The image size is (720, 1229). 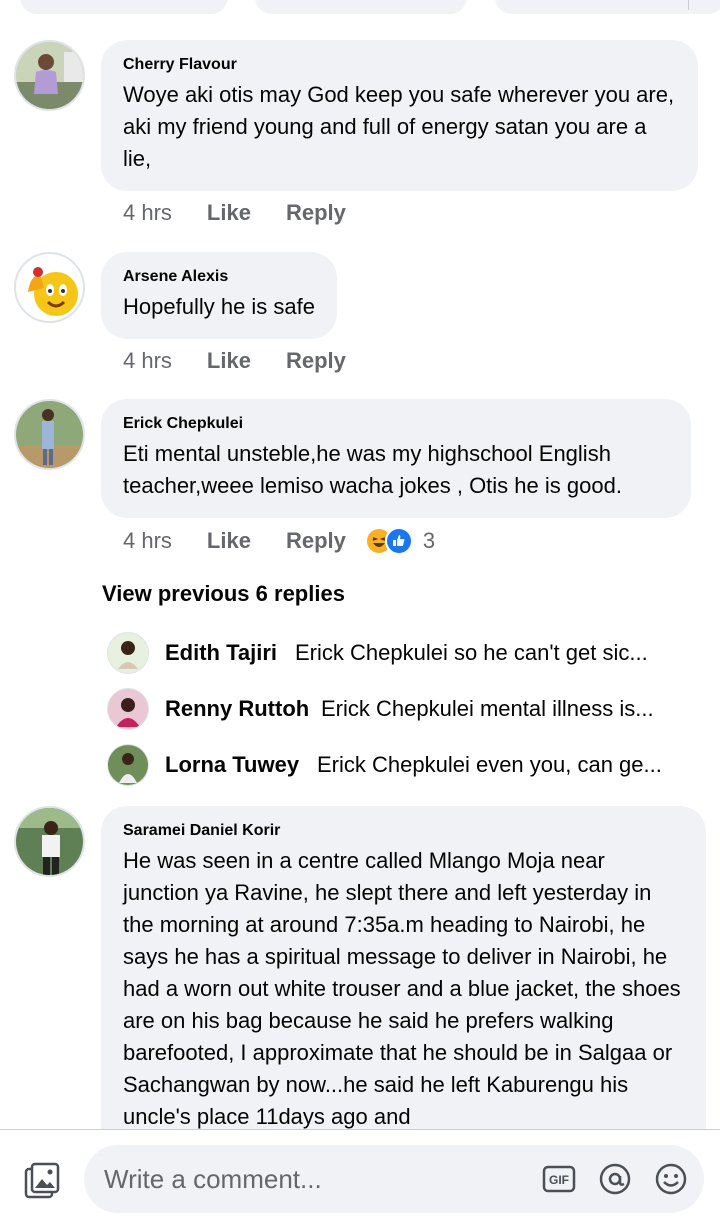 I want to click on comment-author: Cherry Flavour, so click(x=399, y=65).